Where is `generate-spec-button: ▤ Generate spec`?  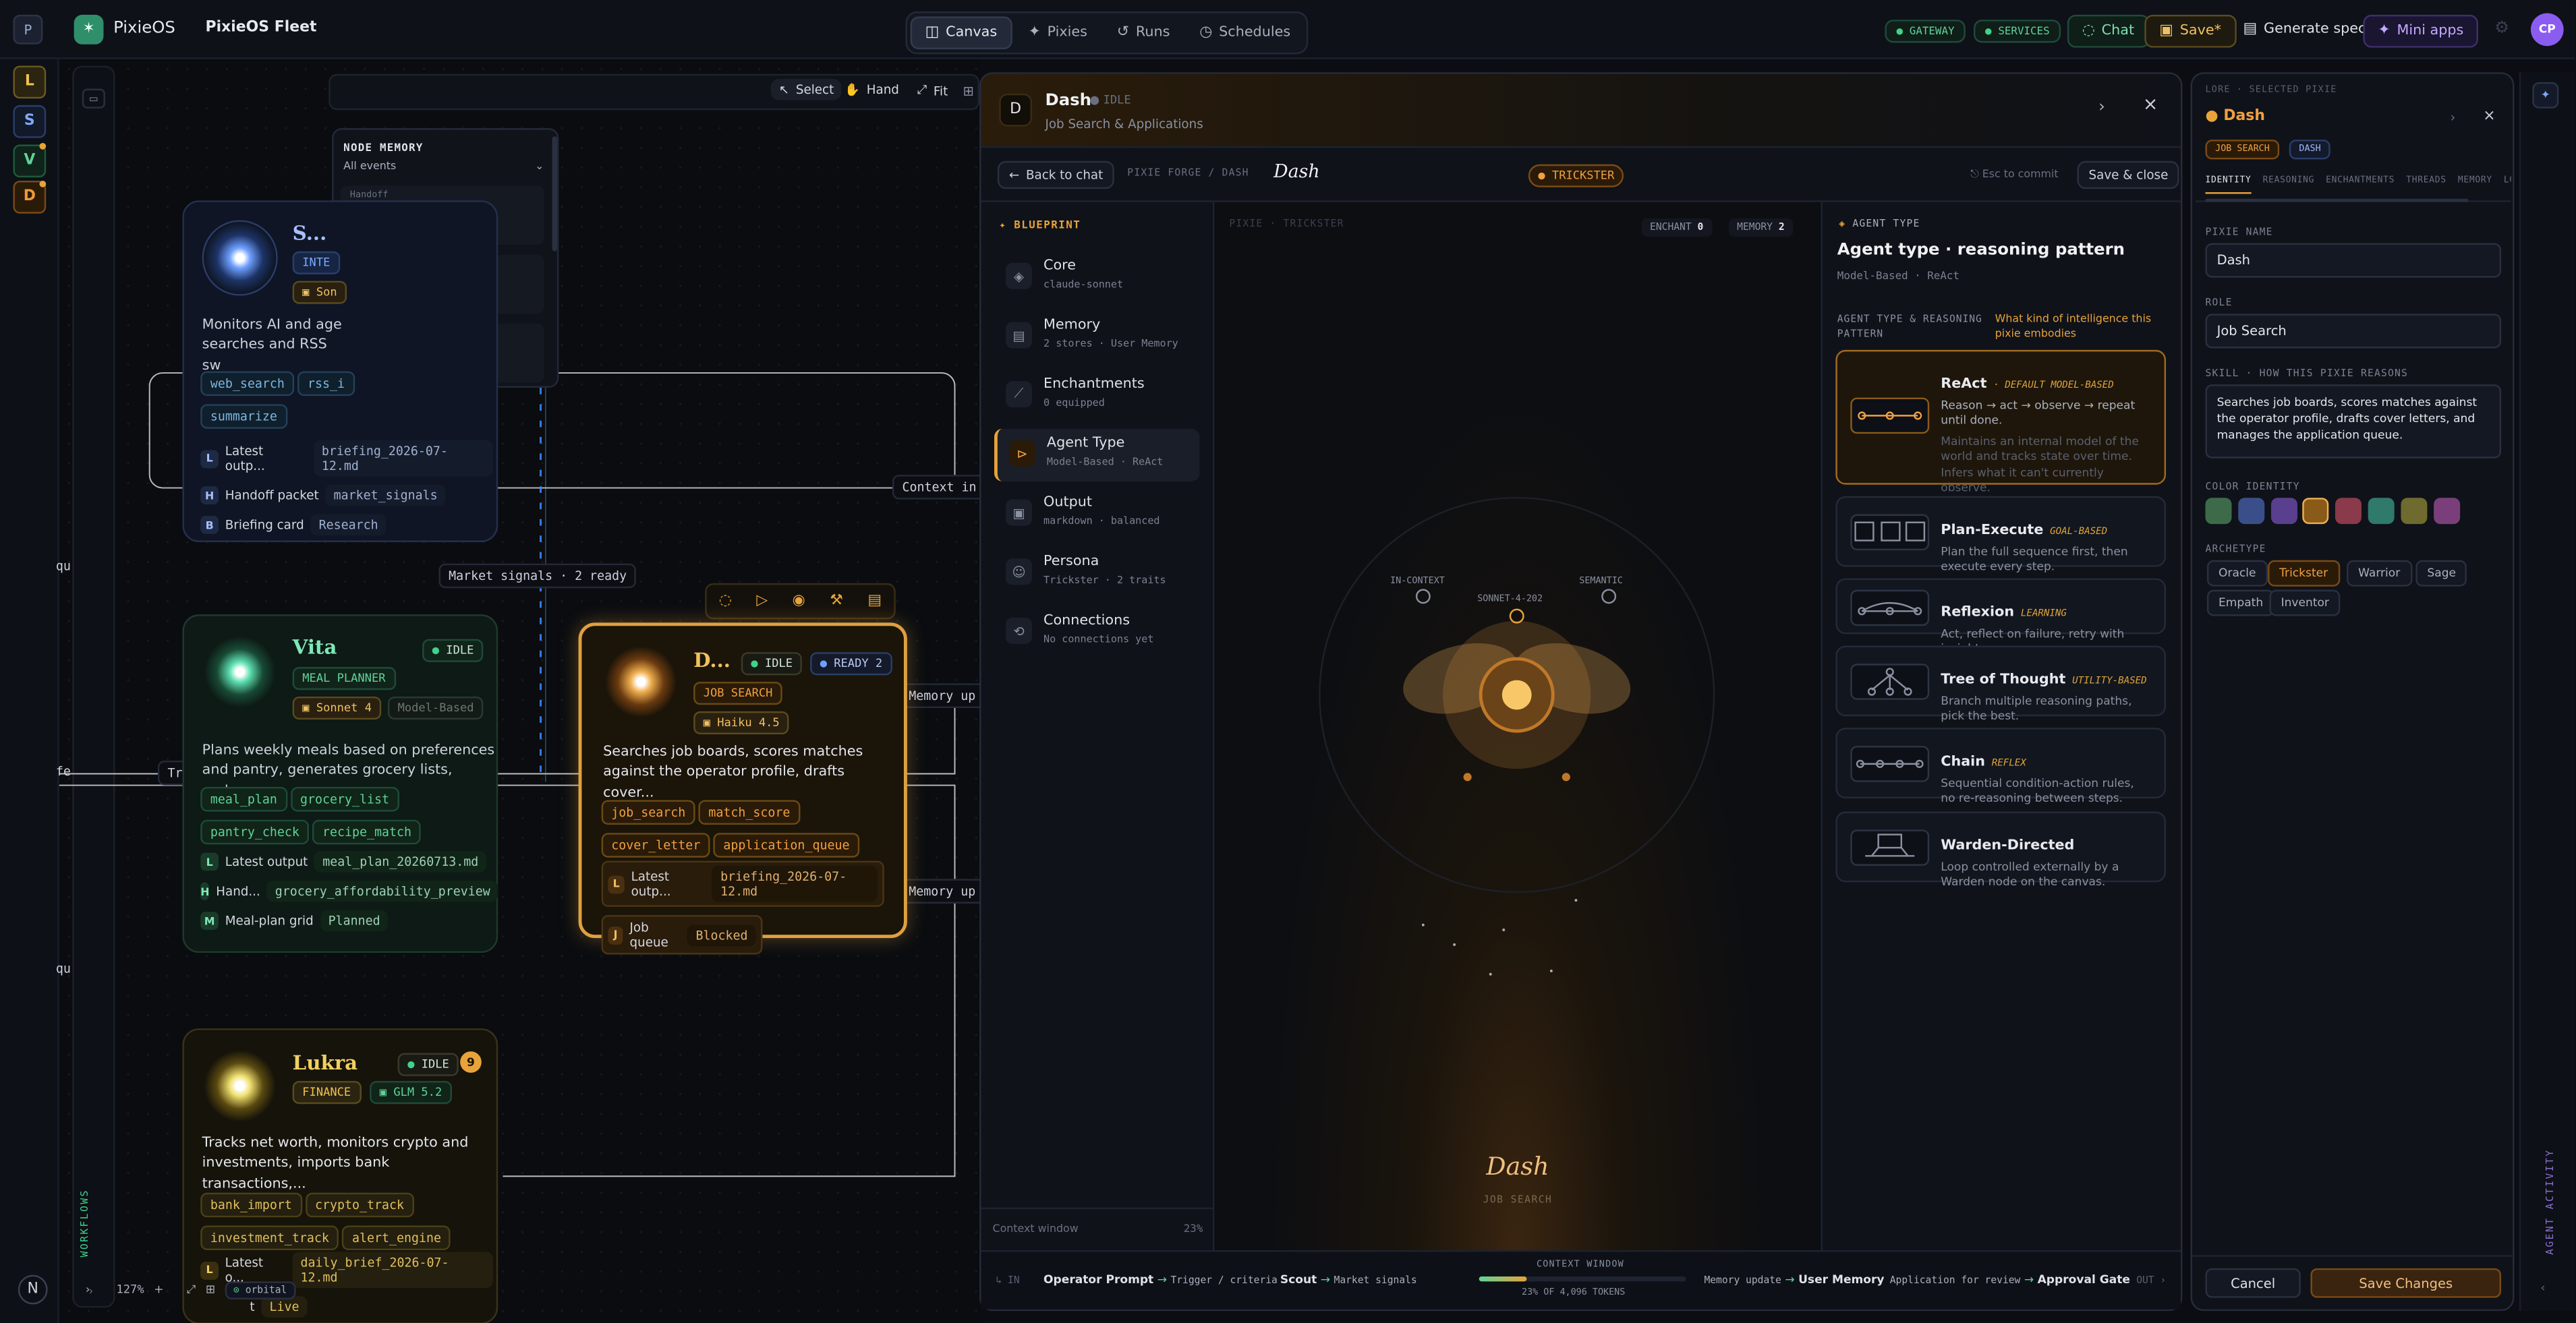 generate-spec-button: ▤ Generate spec is located at coordinates (2304, 30).